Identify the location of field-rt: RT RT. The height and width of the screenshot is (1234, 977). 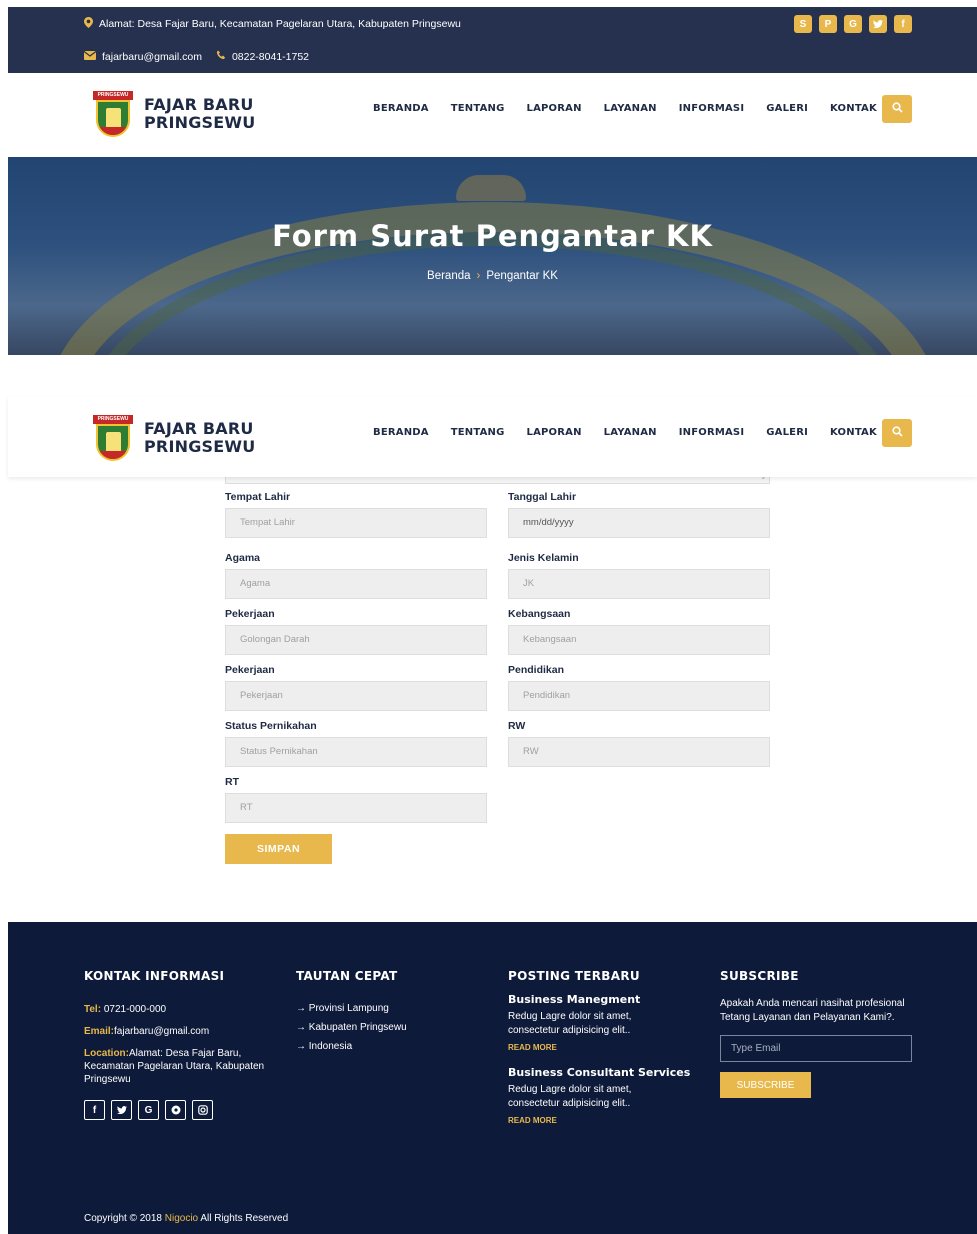
(356, 799).